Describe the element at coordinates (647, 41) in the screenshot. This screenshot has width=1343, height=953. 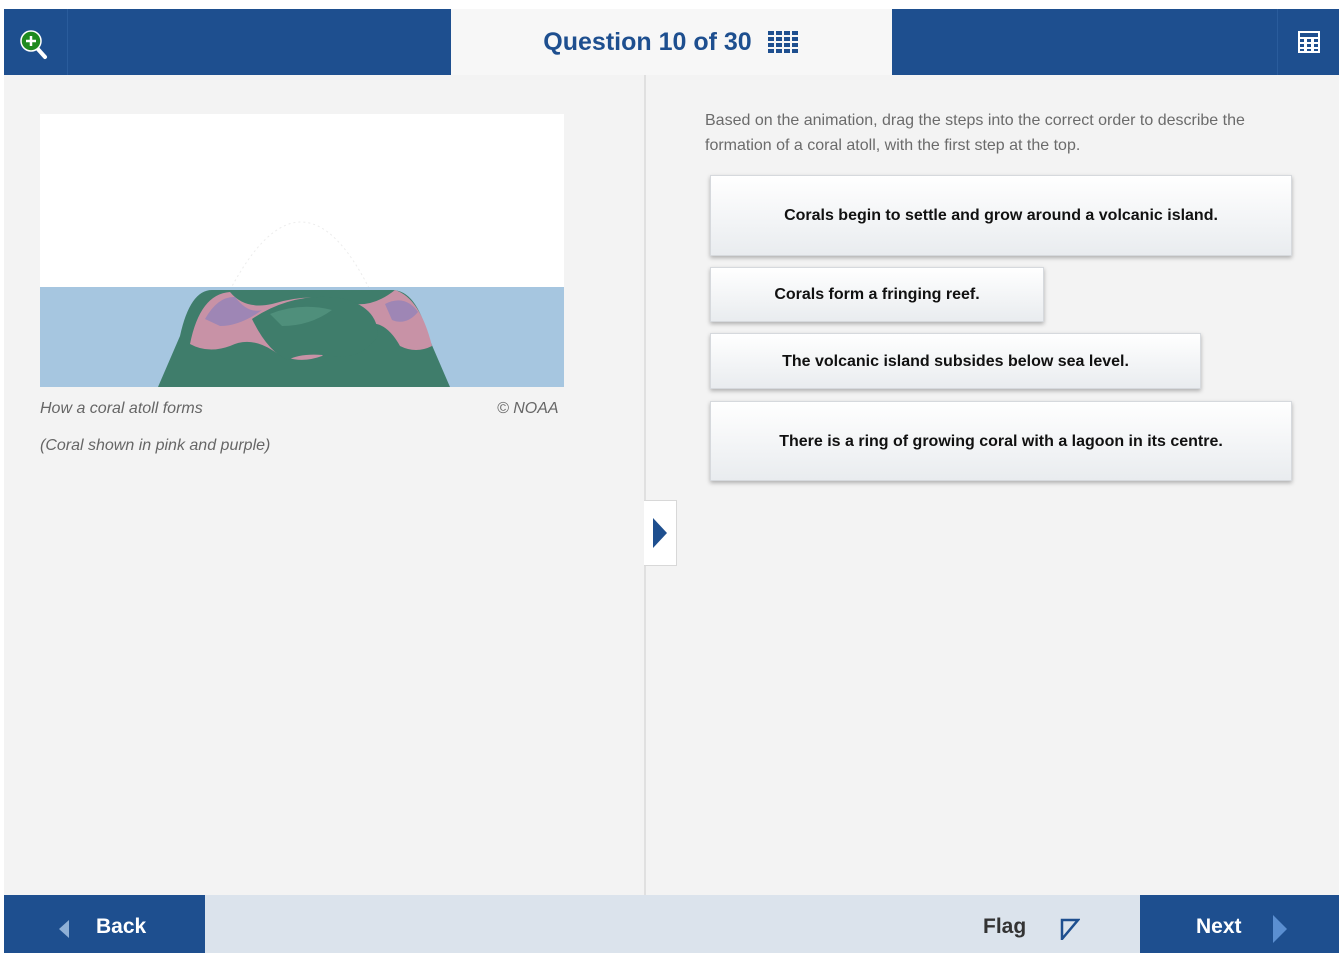
I see `question-counter: Question 10 of 30` at that location.